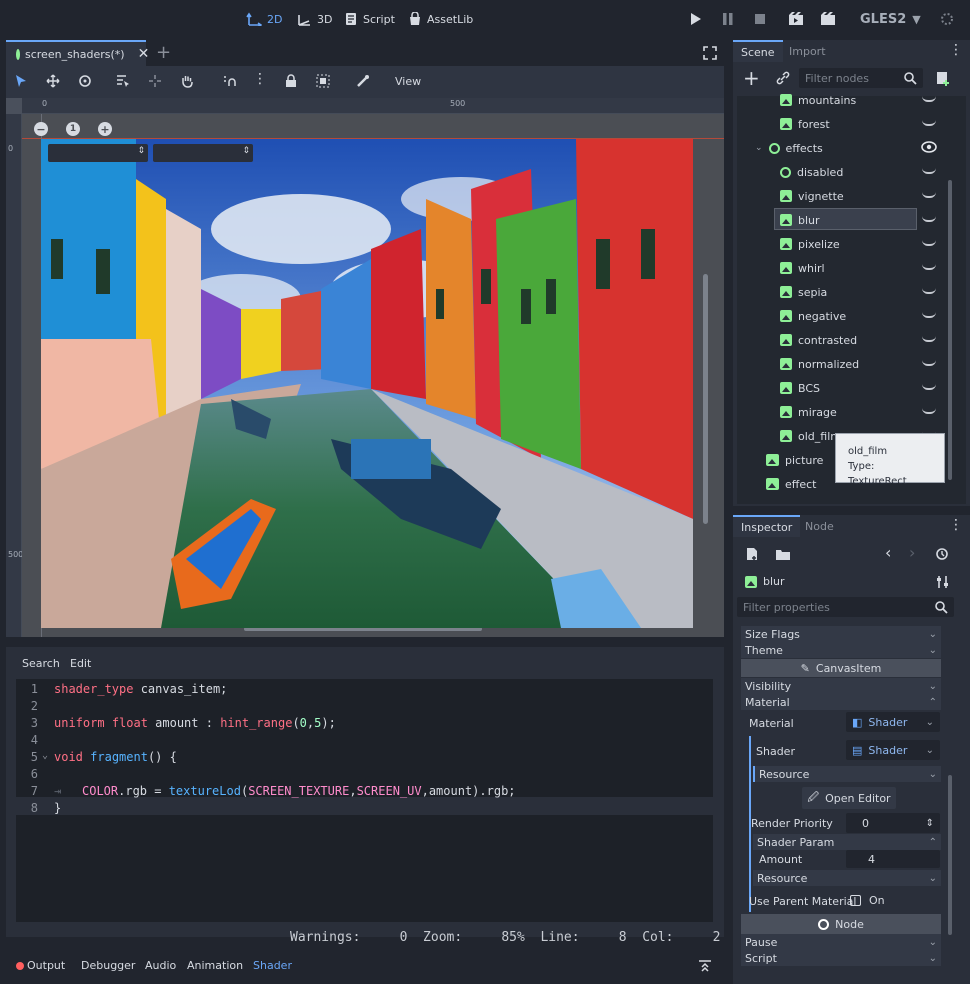  What do you see at coordinates (440, 19) in the screenshot?
I see `mode-assetlib-button: AssetLib` at bounding box center [440, 19].